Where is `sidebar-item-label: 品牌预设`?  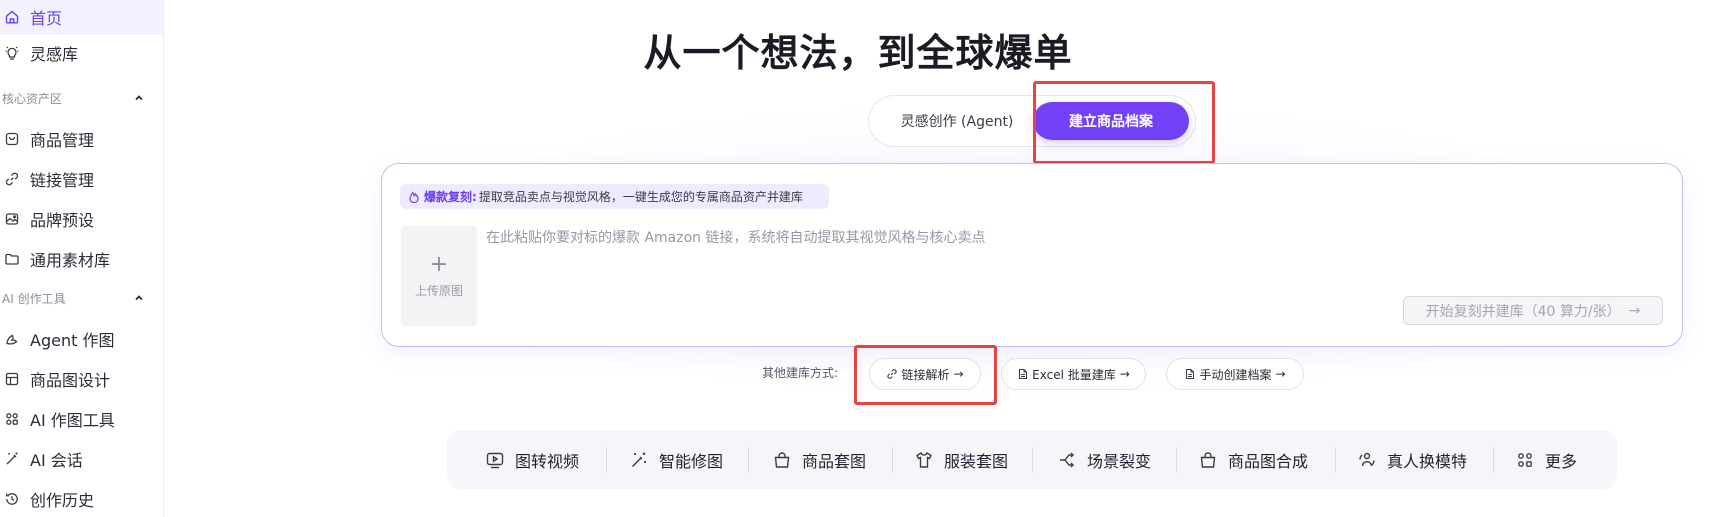
sidebar-item-label: 品牌预设 is located at coordinates (62, 220).